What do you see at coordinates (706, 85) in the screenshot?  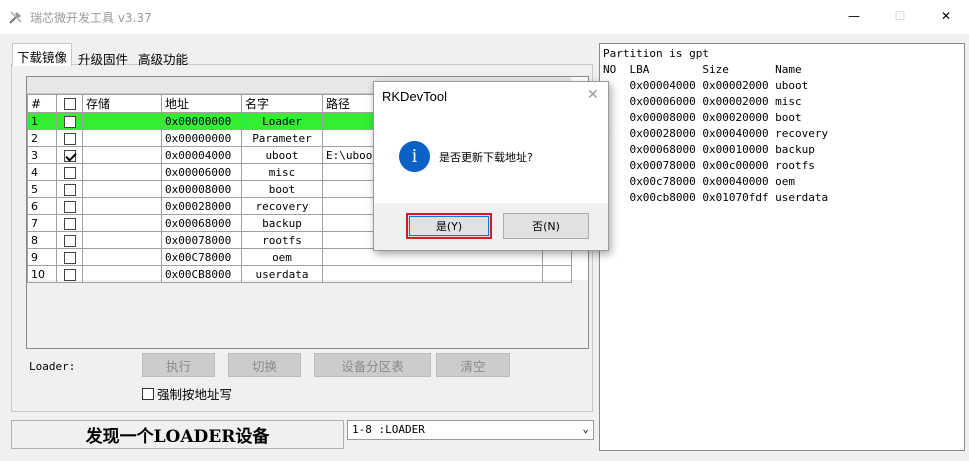 I see `log-line: 1 0x00004000 0x00002000 uboot` at bounding box center [706, 85].